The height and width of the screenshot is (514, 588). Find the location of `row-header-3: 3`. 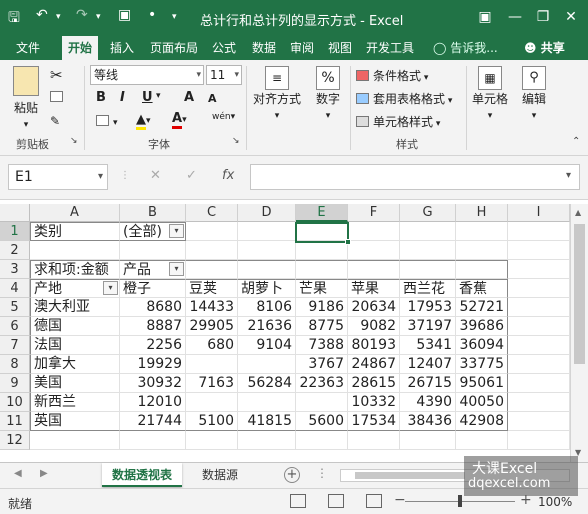

row-header-3: 3 is located at coordinates (15, 269).